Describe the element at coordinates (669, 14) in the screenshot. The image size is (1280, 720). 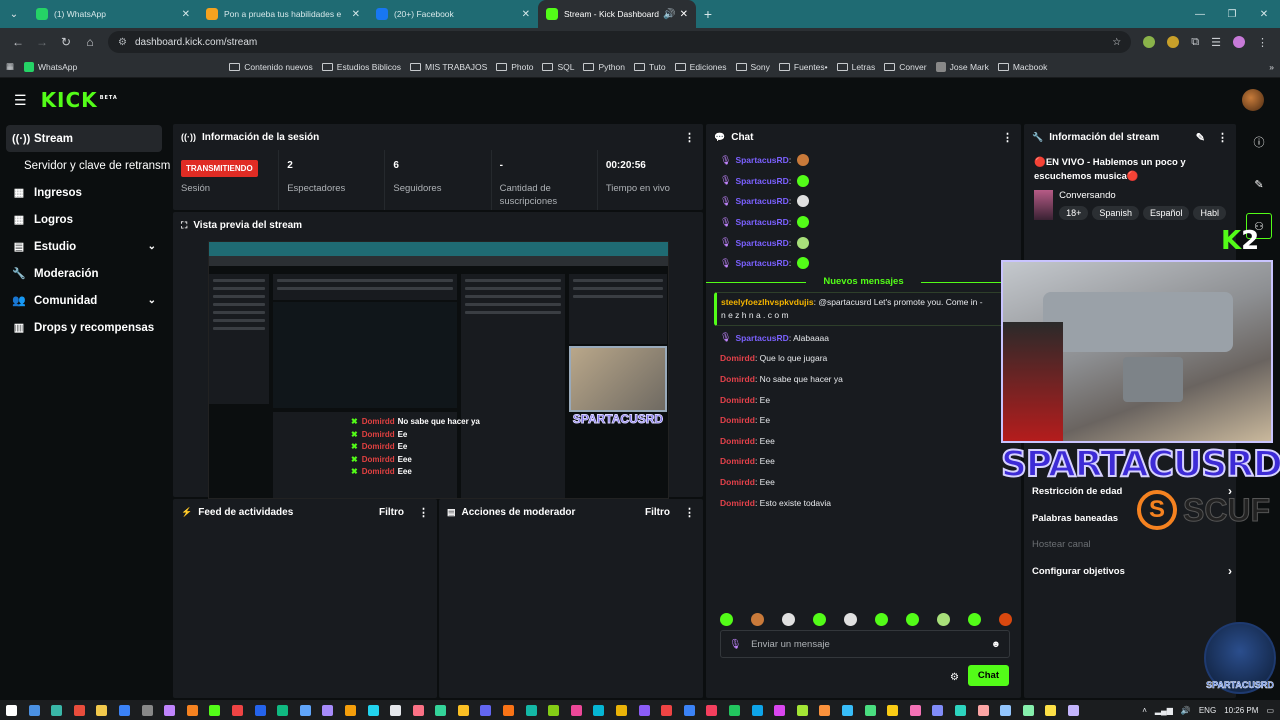
I see `speaker-icon: 🔊` at that location.